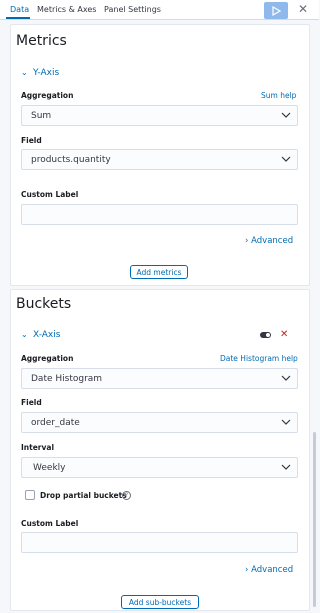 This screenshot has width=320, height=613. Describe the element at coordinates (66, 9) in the screenshot. I see `tab-metrics-axes: Metrics & Axes` at that location.